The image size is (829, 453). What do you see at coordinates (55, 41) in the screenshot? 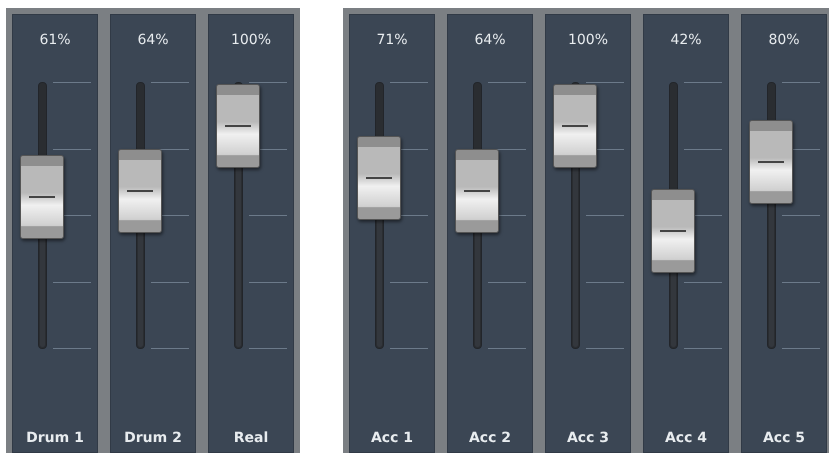
I see `level-reading: 61%` at bounding box center [55, 41].